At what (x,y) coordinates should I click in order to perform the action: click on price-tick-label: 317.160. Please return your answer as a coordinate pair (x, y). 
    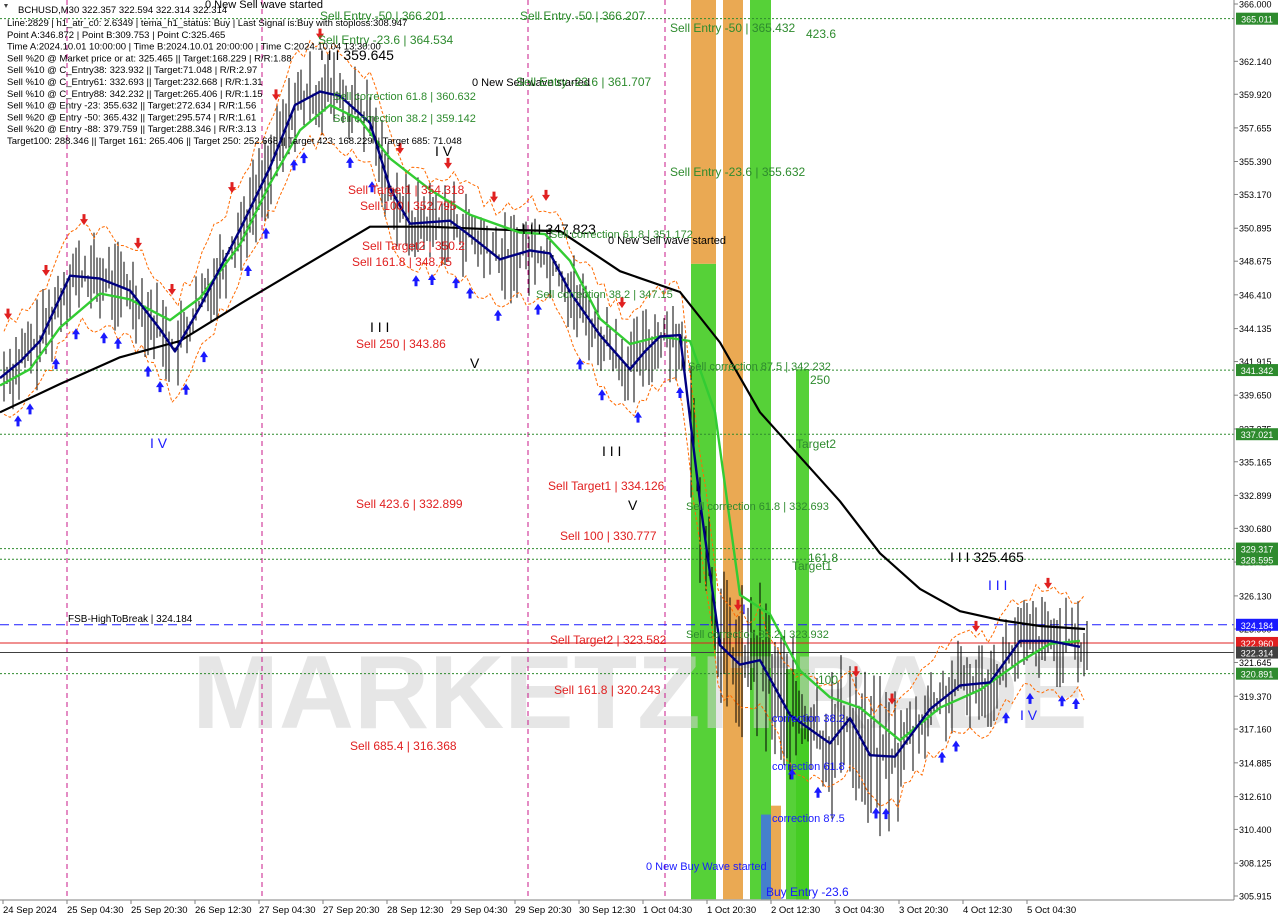
    Looking at the image, I should click on (1255, 730).